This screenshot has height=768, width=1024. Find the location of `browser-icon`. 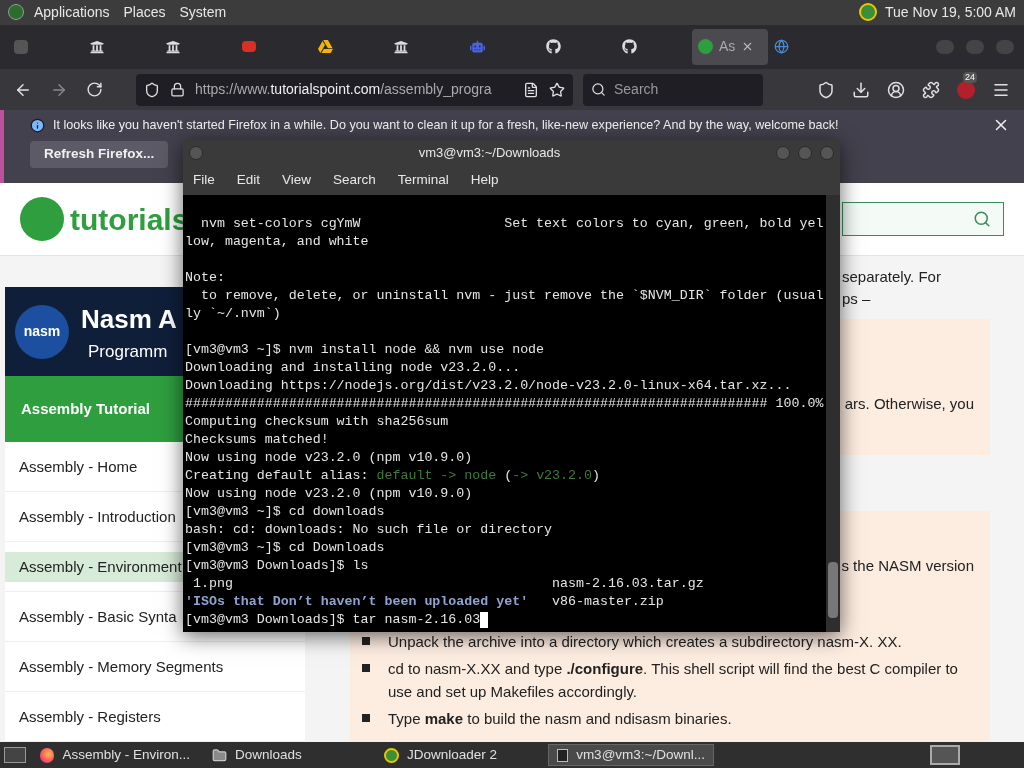

browser-icon is located at coordinates (47, 755).